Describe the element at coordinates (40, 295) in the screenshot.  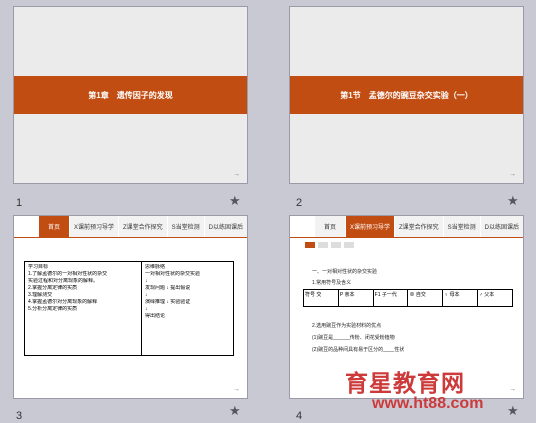
I see `line: 3.理解测交` at that location.